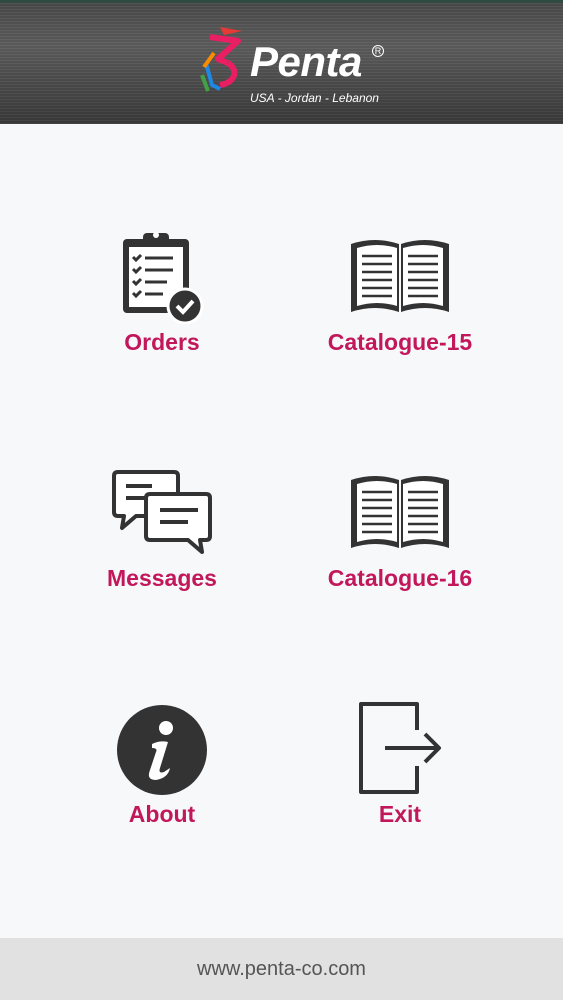  Describe the element at coordinates (378, 51) in the screenshot. I see `registered-mark: R` at that location.